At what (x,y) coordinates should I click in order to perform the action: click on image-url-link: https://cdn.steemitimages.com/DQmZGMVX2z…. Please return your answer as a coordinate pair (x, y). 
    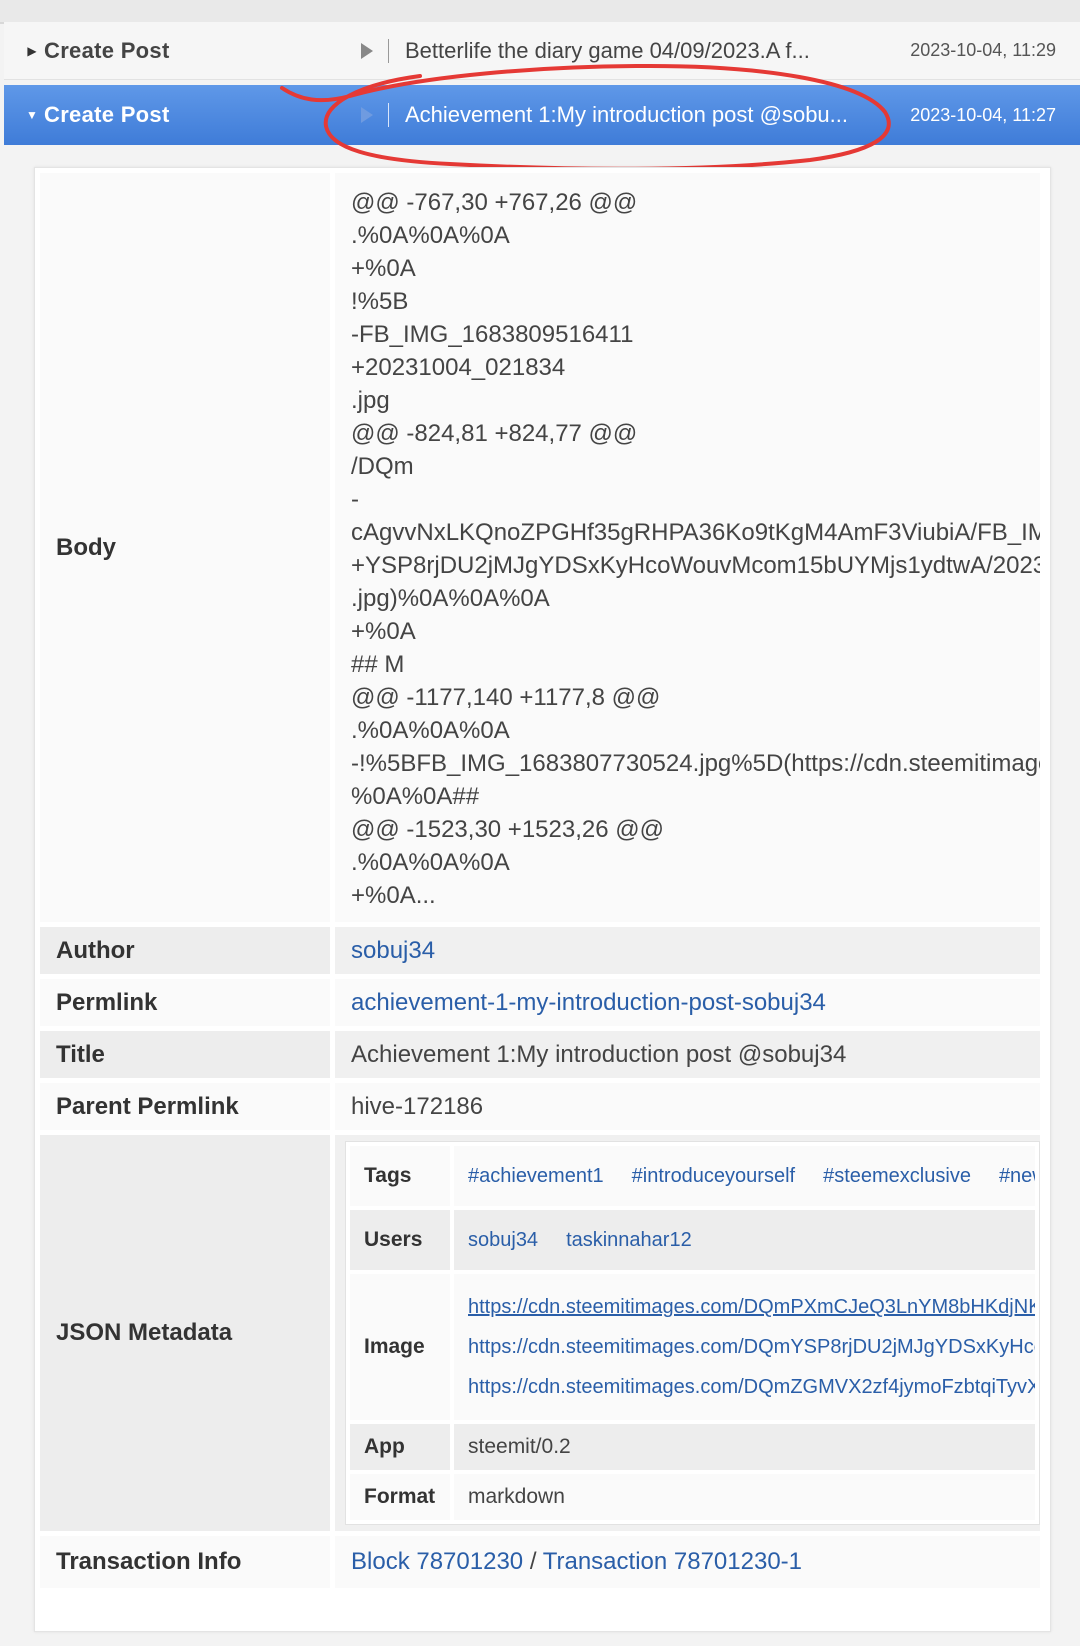
    Looking at the image, I should click on (751, 1387).